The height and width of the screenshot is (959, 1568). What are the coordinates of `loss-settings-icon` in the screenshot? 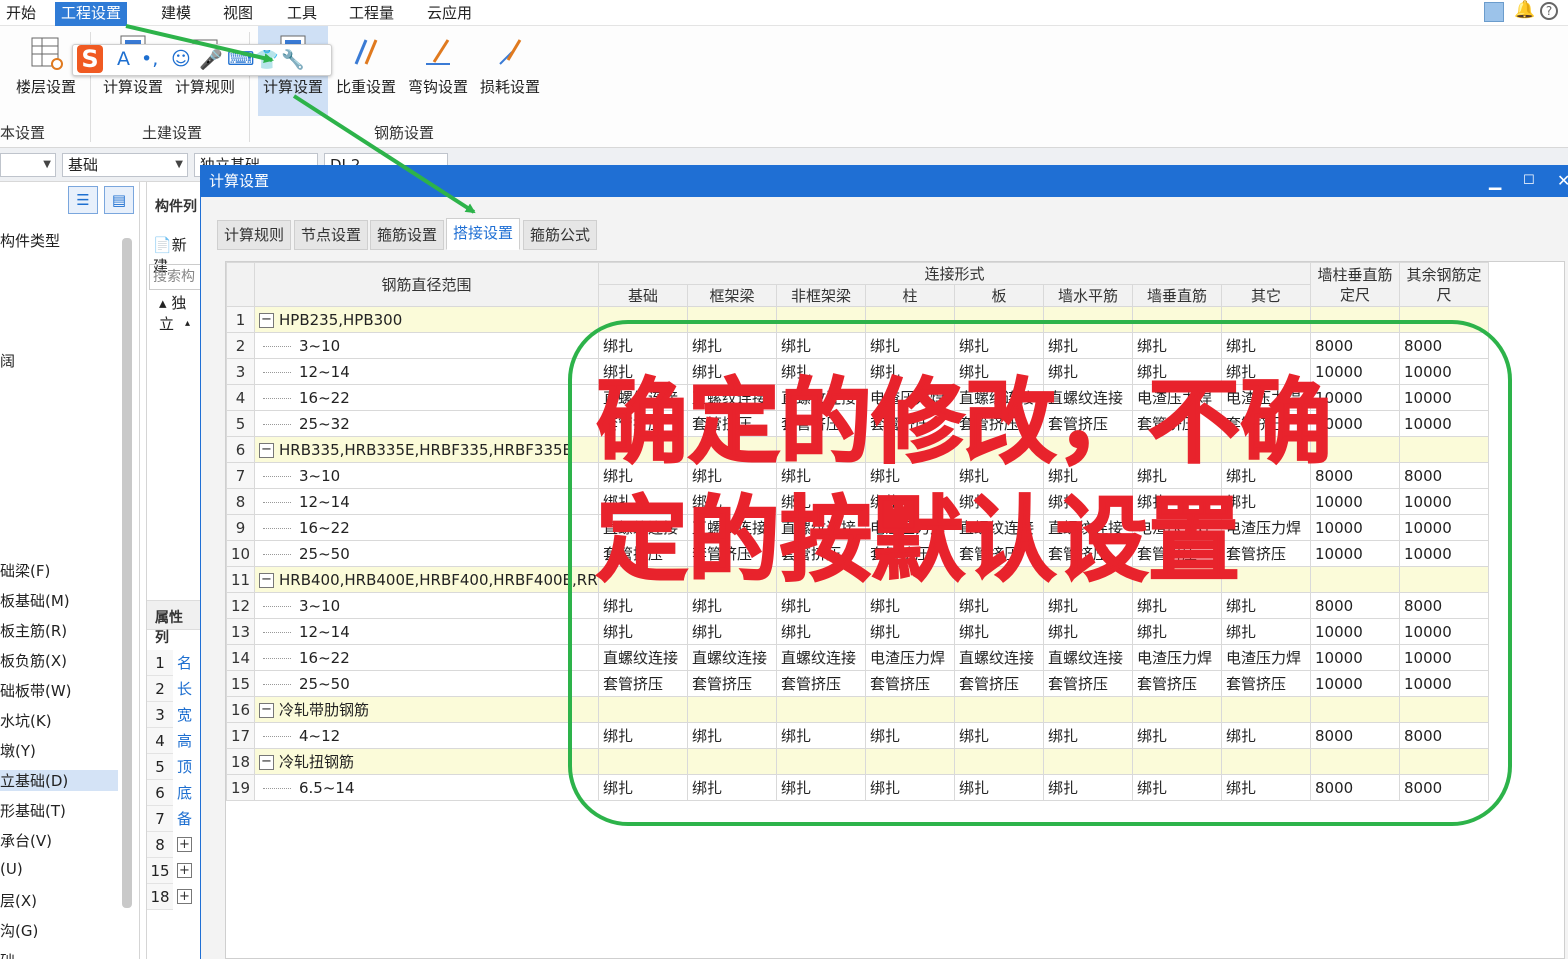 It's located at (510, 52).